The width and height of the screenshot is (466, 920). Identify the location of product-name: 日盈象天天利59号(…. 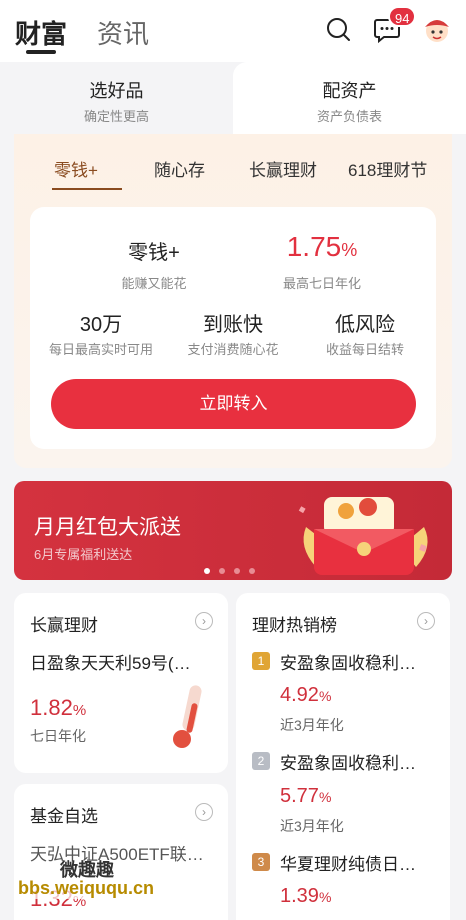
(110, 663).